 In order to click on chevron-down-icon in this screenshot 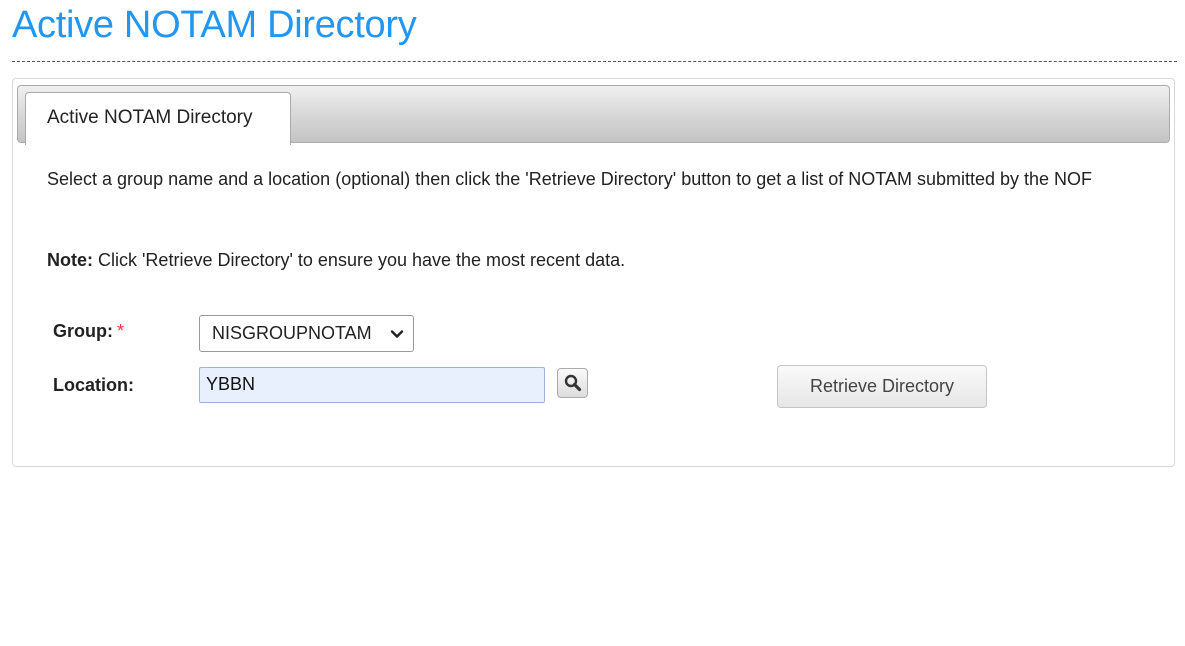, I will do `click(397, 334)`.